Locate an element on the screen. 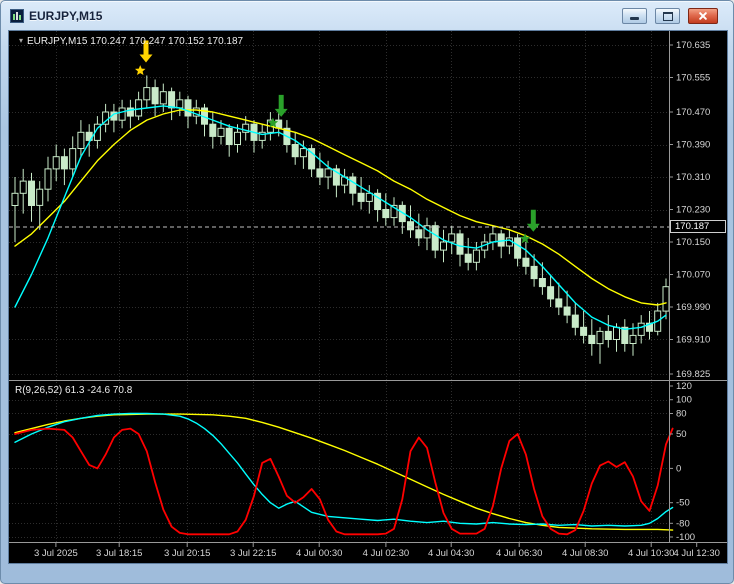 This screenshot has height=584, width=734. time-axis-label: 4 Jul 08:30 is located at coordinates (585, 553).